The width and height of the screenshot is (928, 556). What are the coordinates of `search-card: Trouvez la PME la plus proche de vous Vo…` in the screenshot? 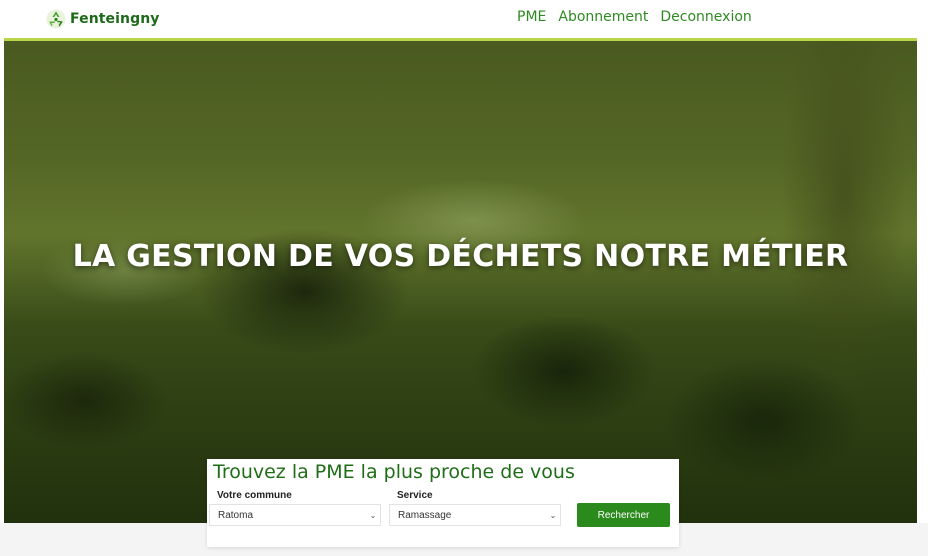 It's located at (443, 503).